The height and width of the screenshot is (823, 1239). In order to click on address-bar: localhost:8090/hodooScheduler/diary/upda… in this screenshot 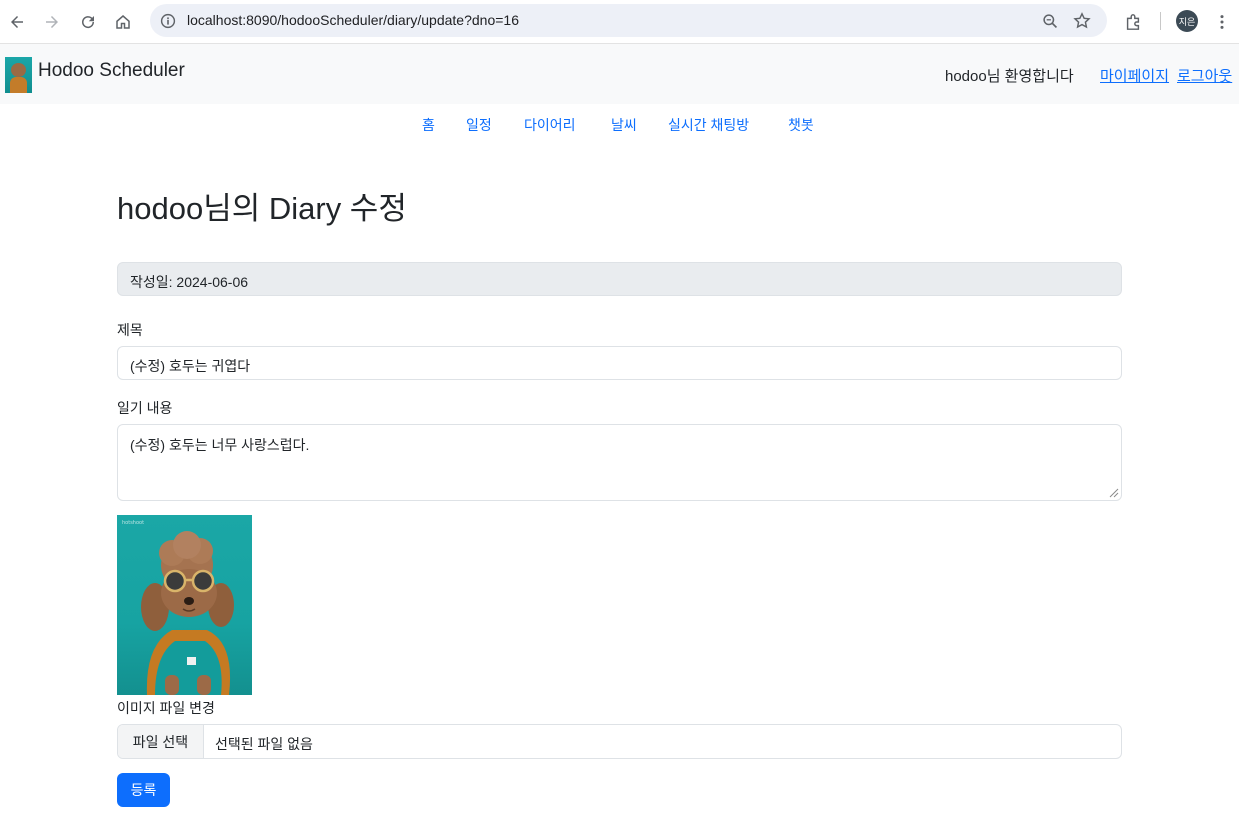, I will do `click(628, 20)`.